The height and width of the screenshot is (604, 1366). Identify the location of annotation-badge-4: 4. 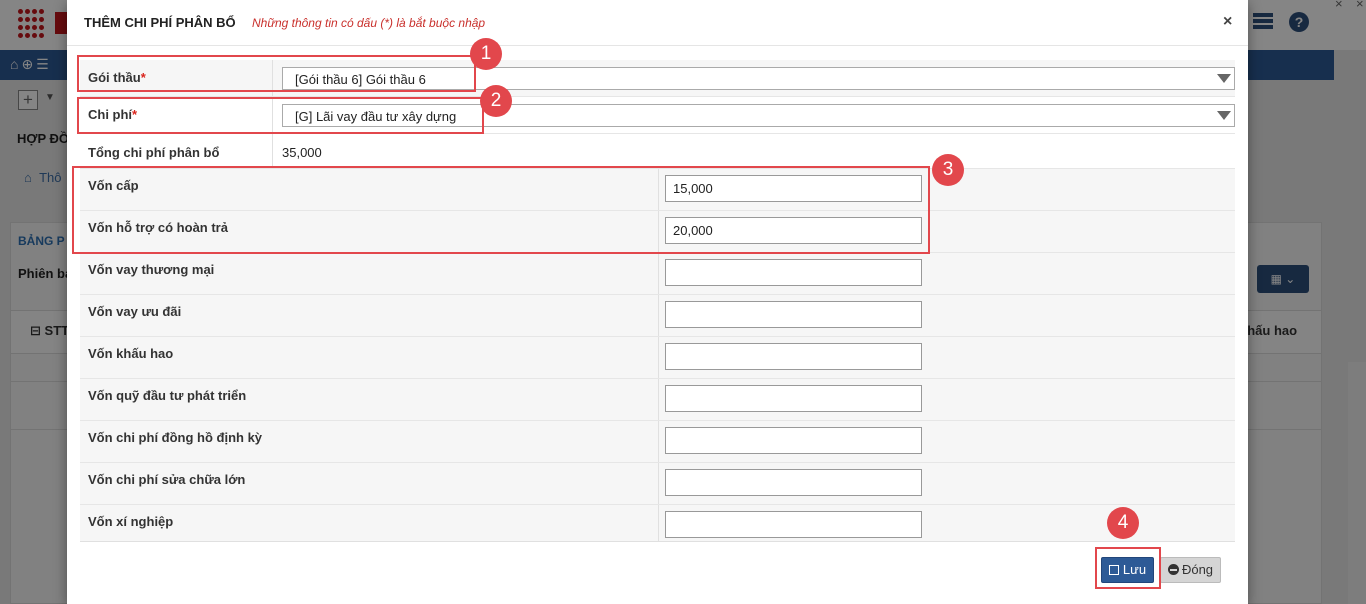
(1123, 523).